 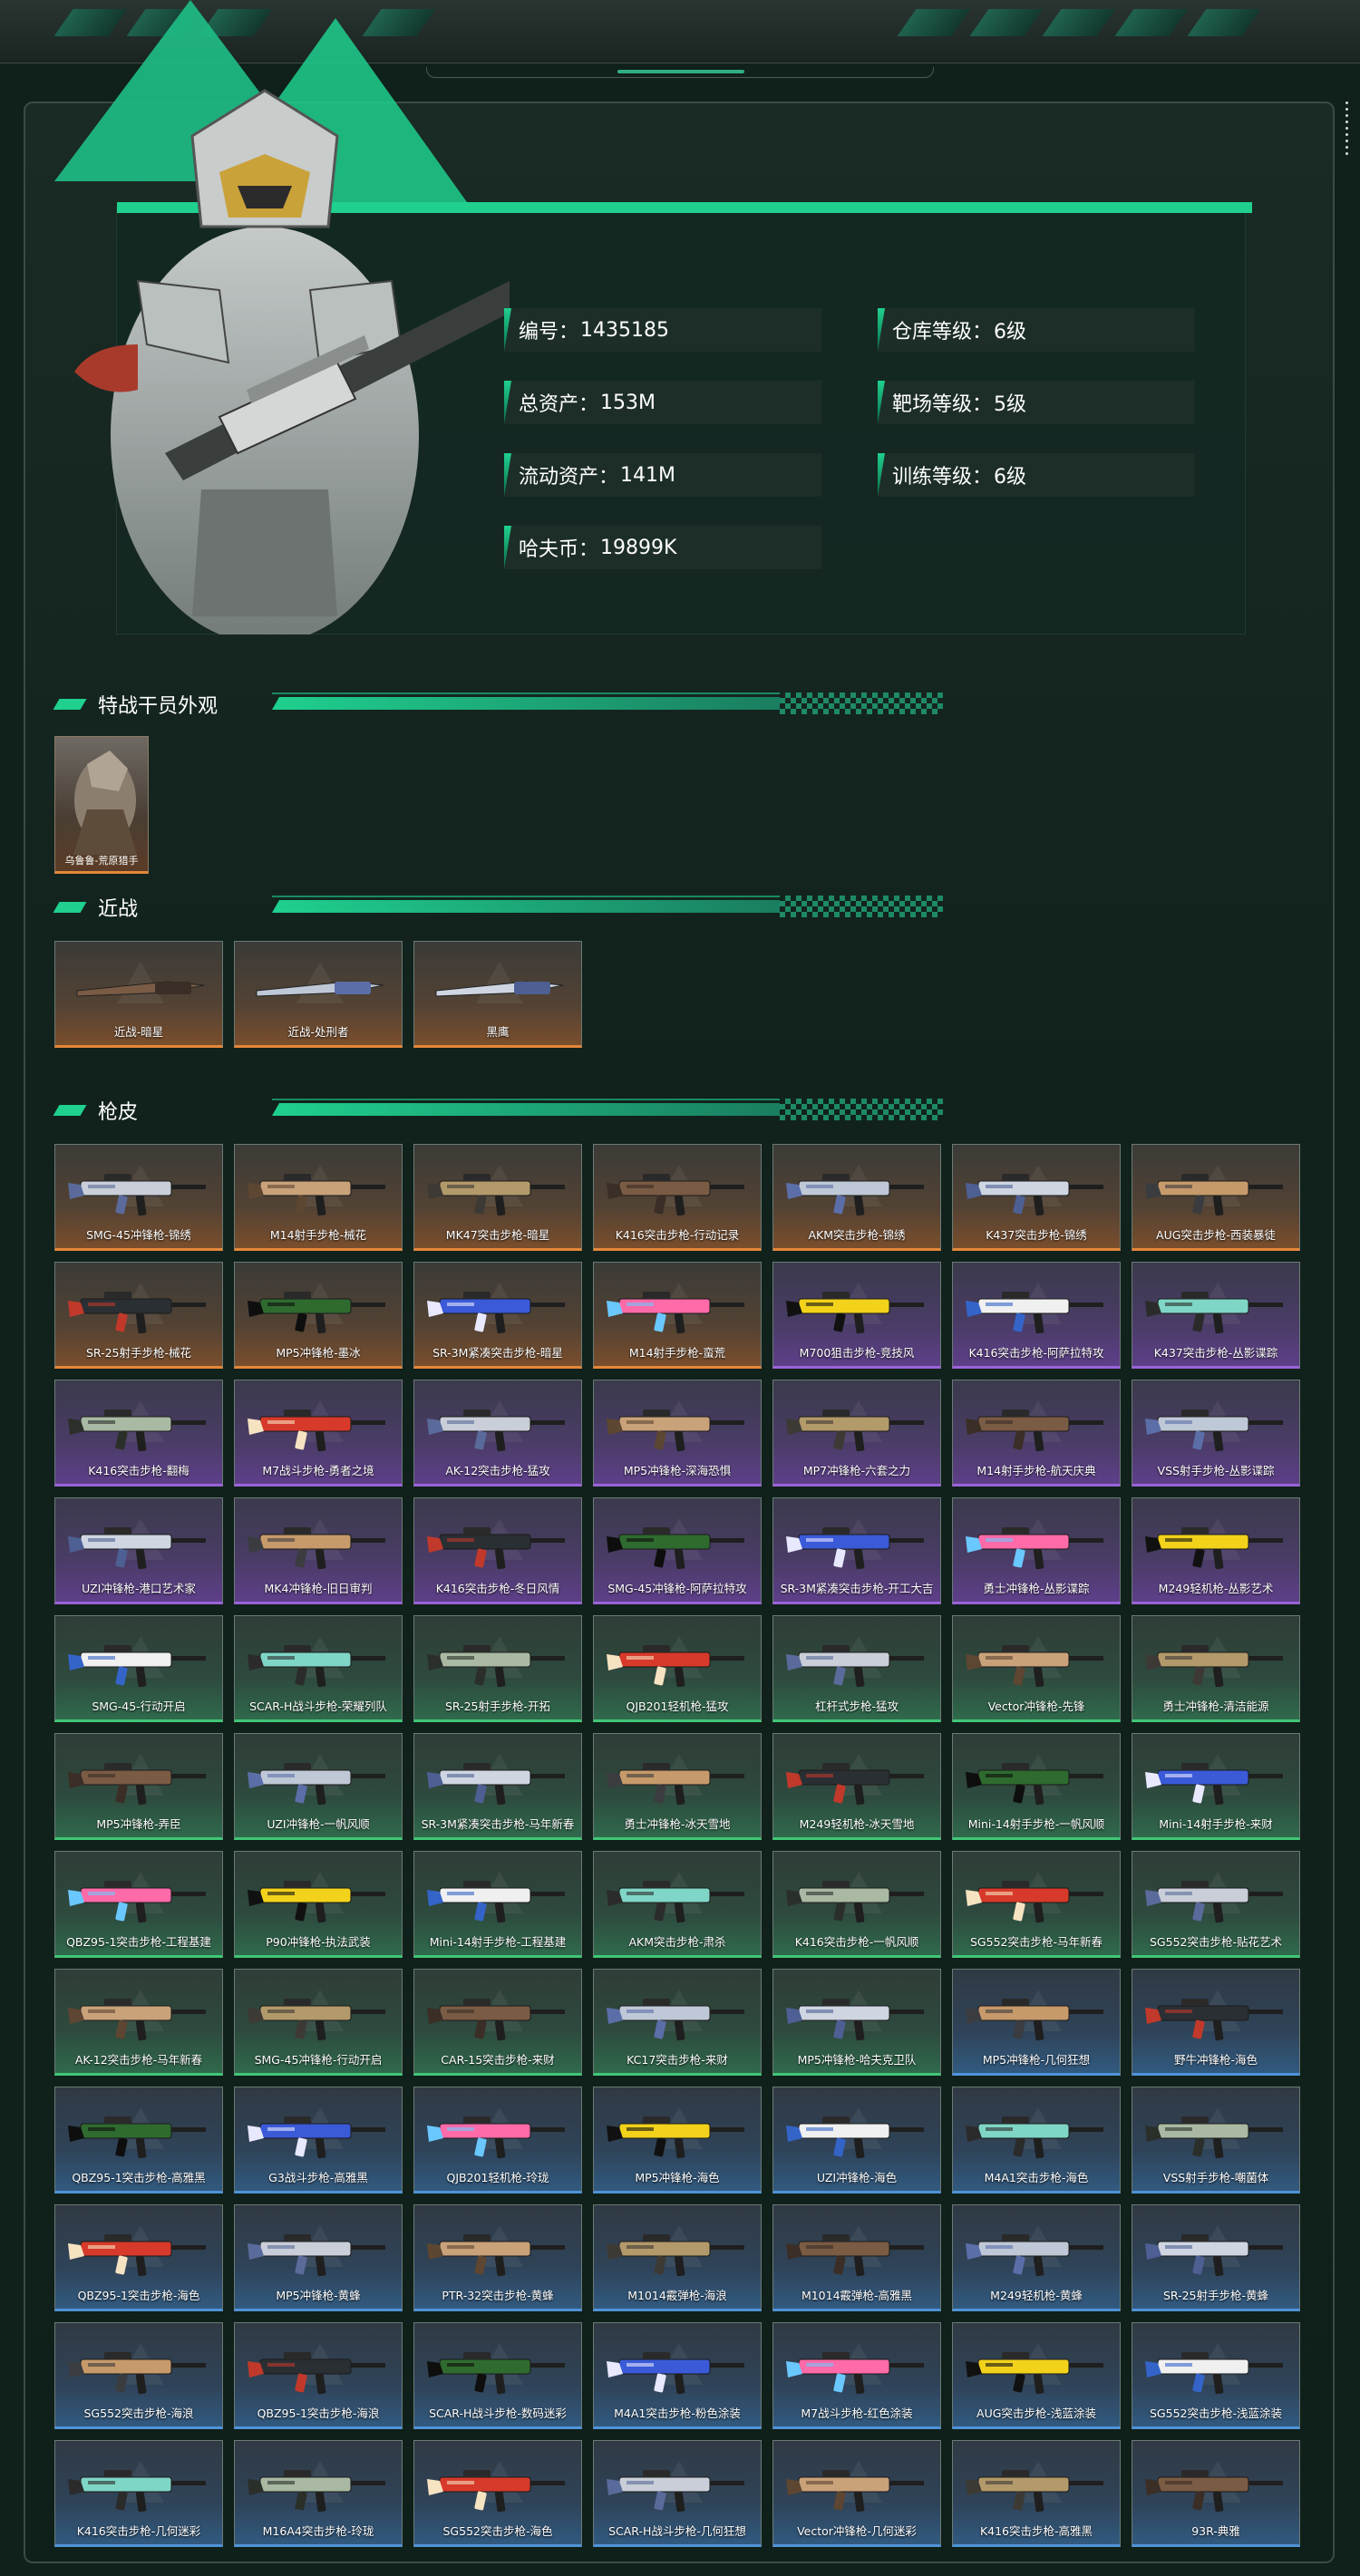 I want to click on weapon-skin-card: 野牛冲锋枪-海色, so click(x=1216, y=2022).